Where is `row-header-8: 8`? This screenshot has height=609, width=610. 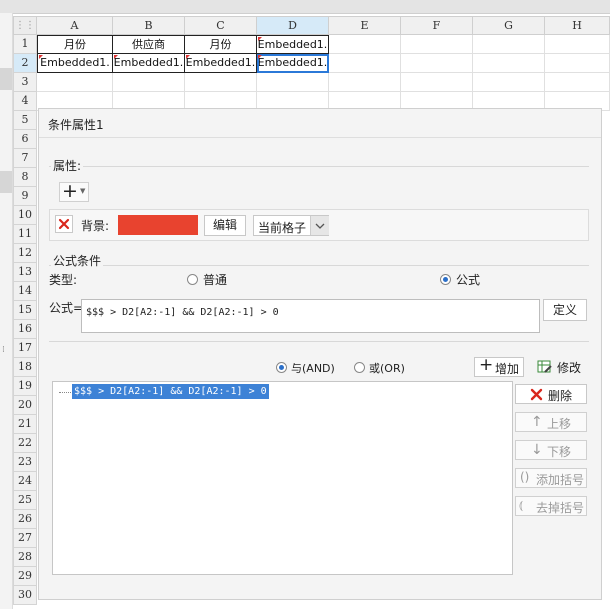 row-header-8: 8 is located at coordinates (25, 177).